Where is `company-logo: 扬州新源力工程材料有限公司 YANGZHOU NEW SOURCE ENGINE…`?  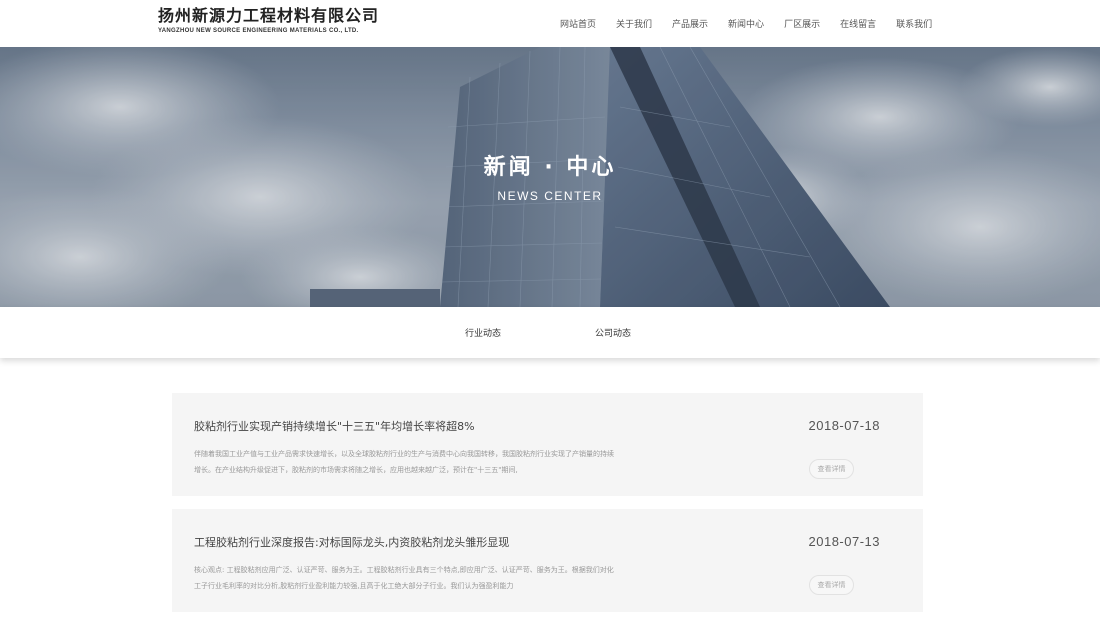
company-logo: 扬州新源力工程材料有限公司 YANGZHOU NEW SOURCE ENGINE… is located at coordinates (268, 20).